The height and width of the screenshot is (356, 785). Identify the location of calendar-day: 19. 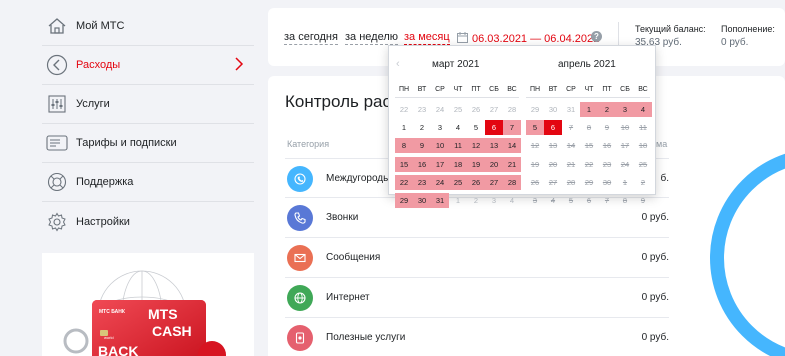
(476, 164).